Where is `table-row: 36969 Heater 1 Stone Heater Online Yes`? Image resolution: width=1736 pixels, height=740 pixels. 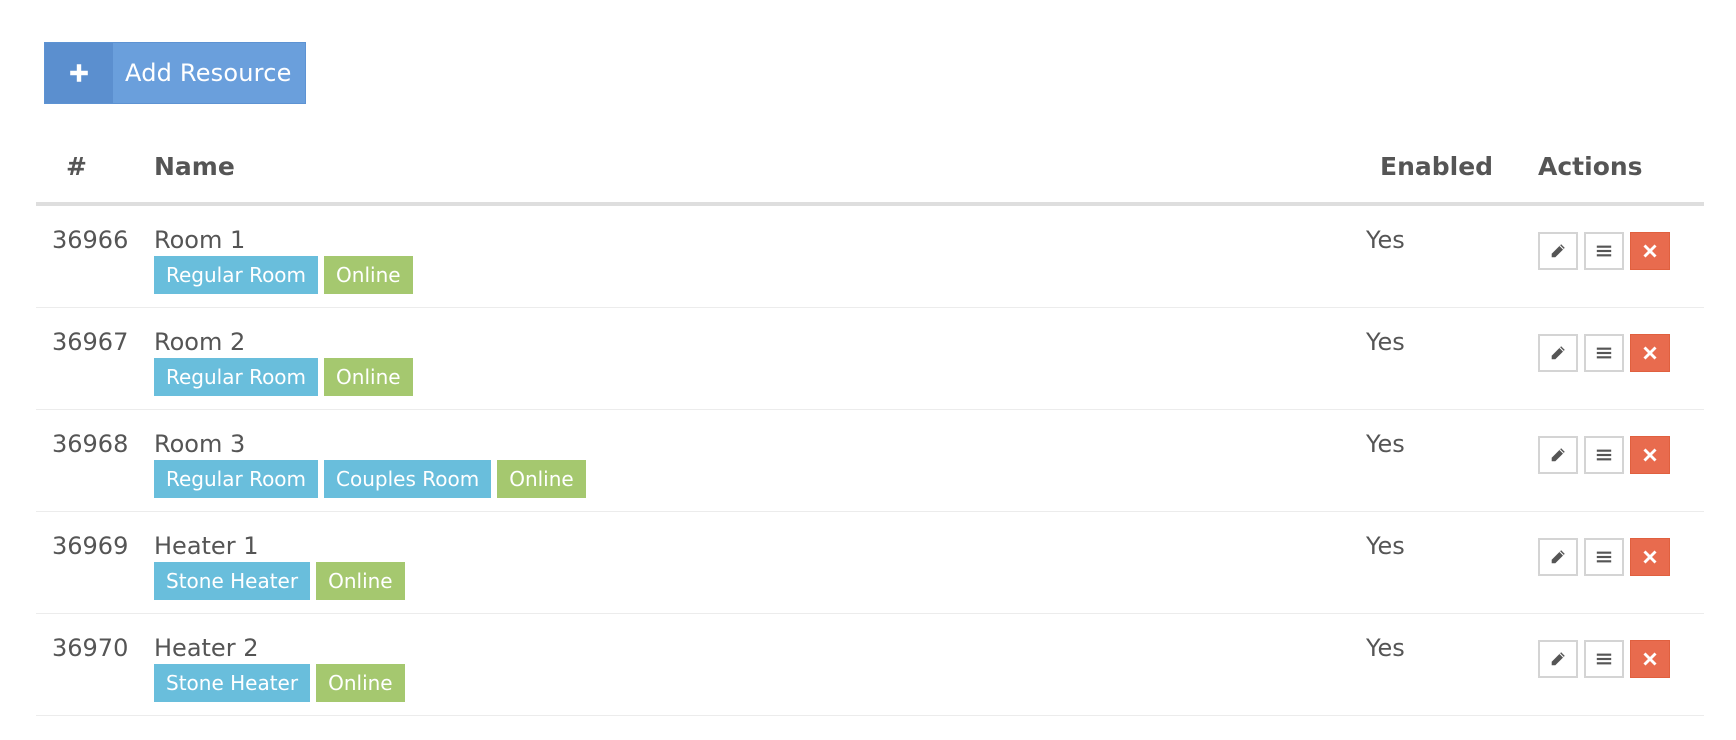
table-row: 36969 Heater 1 Stone Heater Online Yes is located at coordinates (870, 563).